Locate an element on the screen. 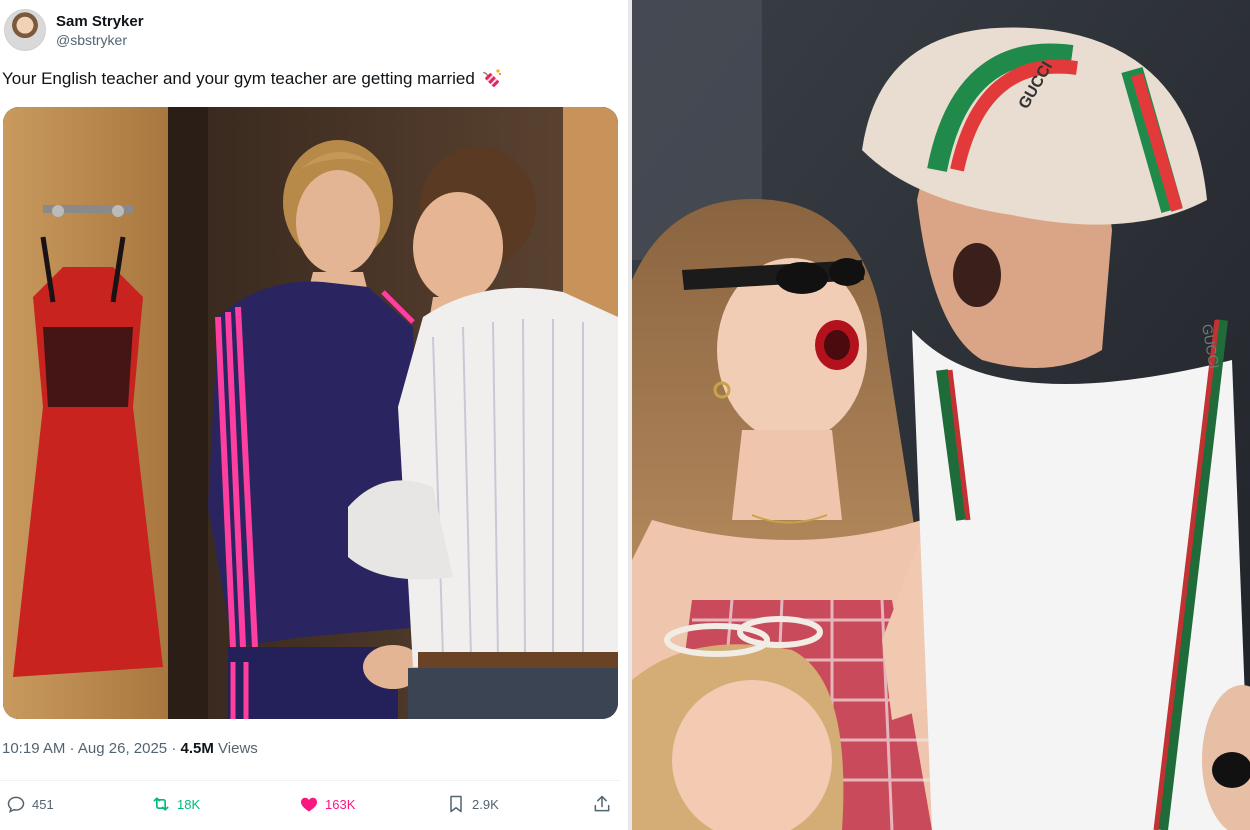 This screenshot has height=830, width=1250. retweet-icon is located at coordinates (161, 804).